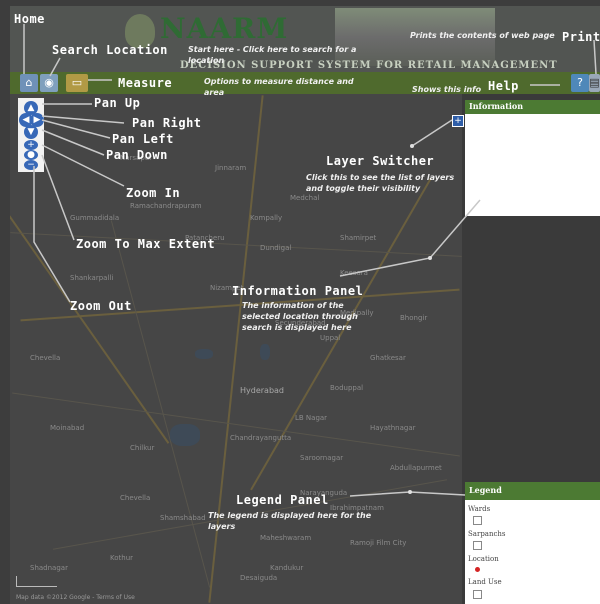 This screenshot has height=604, width=600. I want to click on annotation-zoom-out: Zoom Out, so click(101, 306).